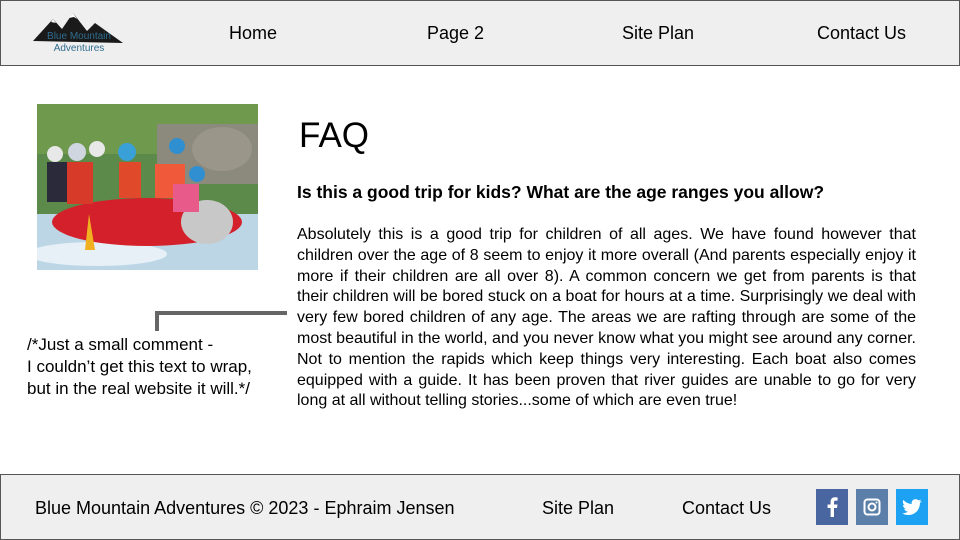 The width and height of the screenshot is (960, 540). Describe the element at coordinates (726, 508) in the screenshot. I see `footer-contact-link: Contact Us` at that location.